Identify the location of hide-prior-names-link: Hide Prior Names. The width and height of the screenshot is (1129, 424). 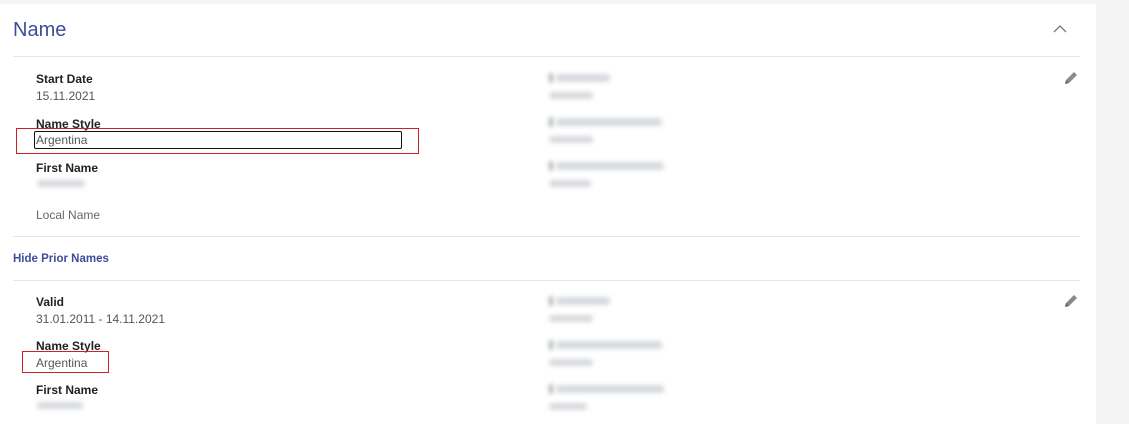
(61, 259).